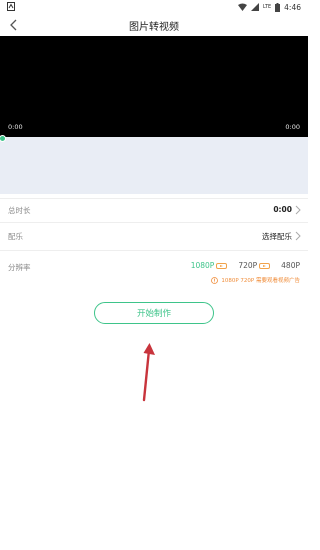 The height and width of the screenshot is (550, 320). Describe the element at coordinates (282, 209) in the screenshot. I see `duration-value: 0:00` at that location.